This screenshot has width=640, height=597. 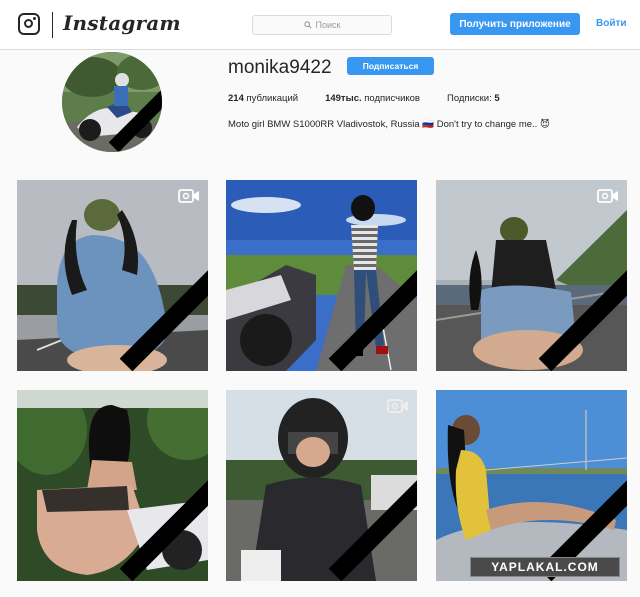 I want to click on instagram-wordmark: Instagram, so click(x=122, y=23).